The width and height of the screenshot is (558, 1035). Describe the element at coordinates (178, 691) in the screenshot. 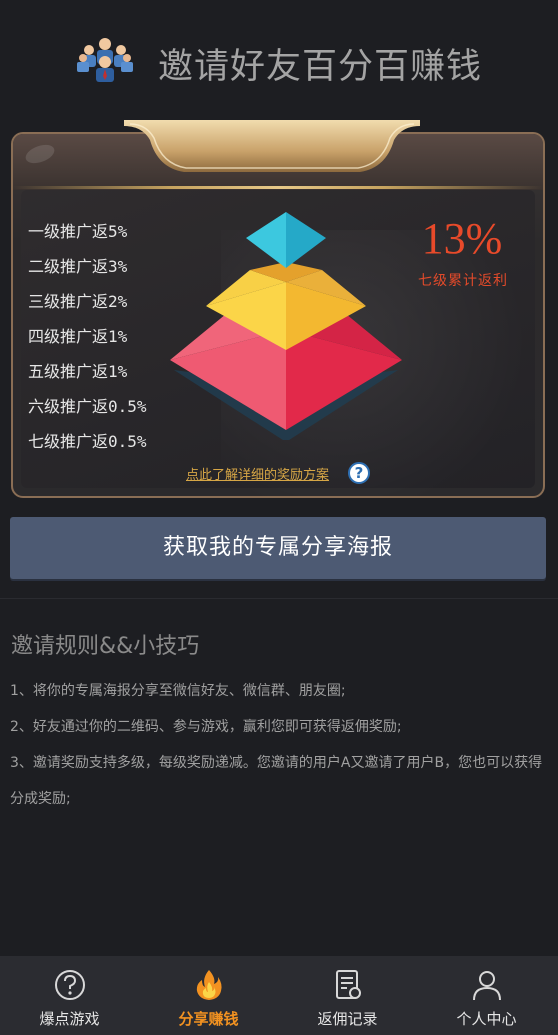

I see `rule-item: 1、将你的专属海报分享至微信好友、微信群、朋友圈;` at that location.